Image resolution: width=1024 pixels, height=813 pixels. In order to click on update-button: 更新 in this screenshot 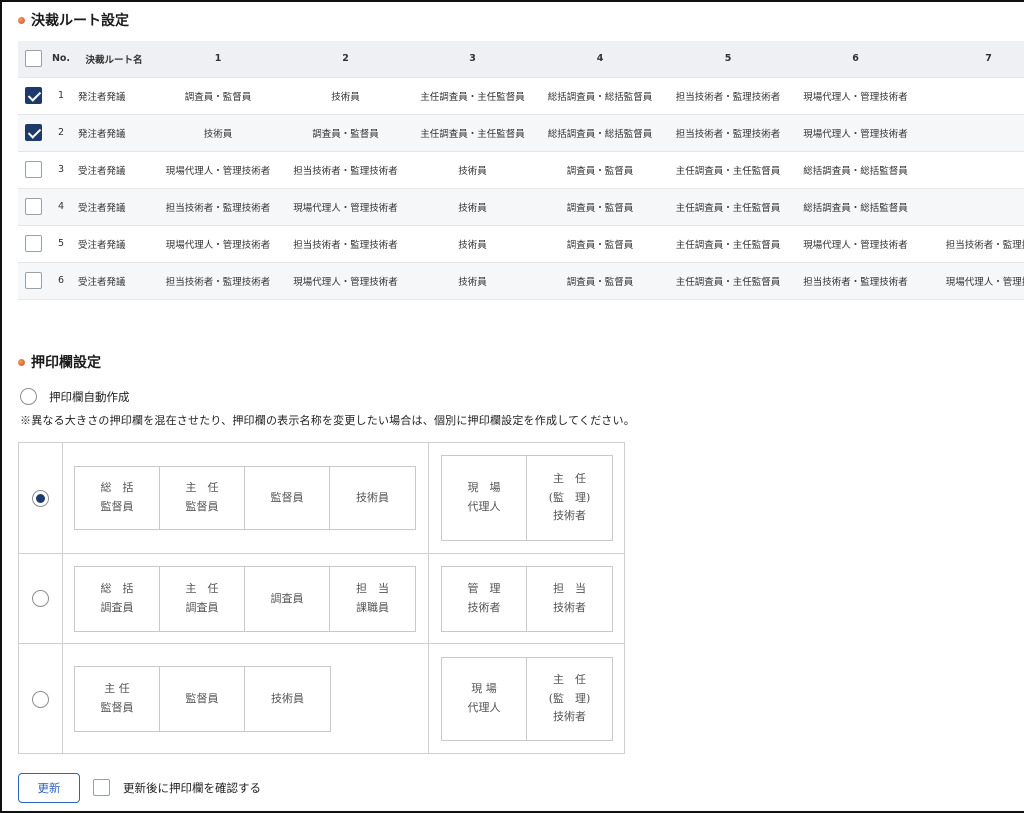, I will do `click(49, 788)`.